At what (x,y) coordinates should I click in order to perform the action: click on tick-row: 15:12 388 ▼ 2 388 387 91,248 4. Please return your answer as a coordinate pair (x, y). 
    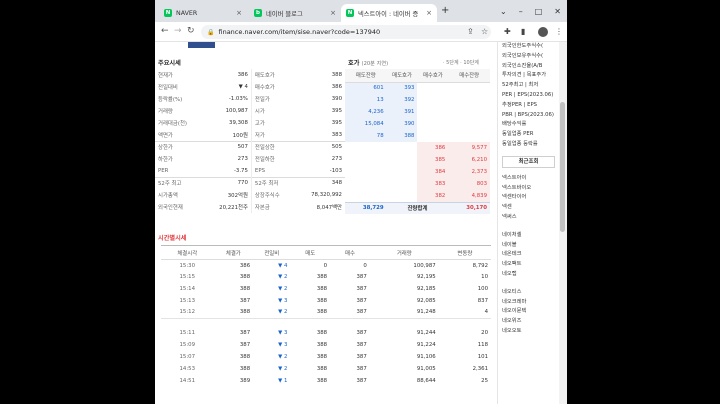
    Looking at the image, I should click on (326, 313).